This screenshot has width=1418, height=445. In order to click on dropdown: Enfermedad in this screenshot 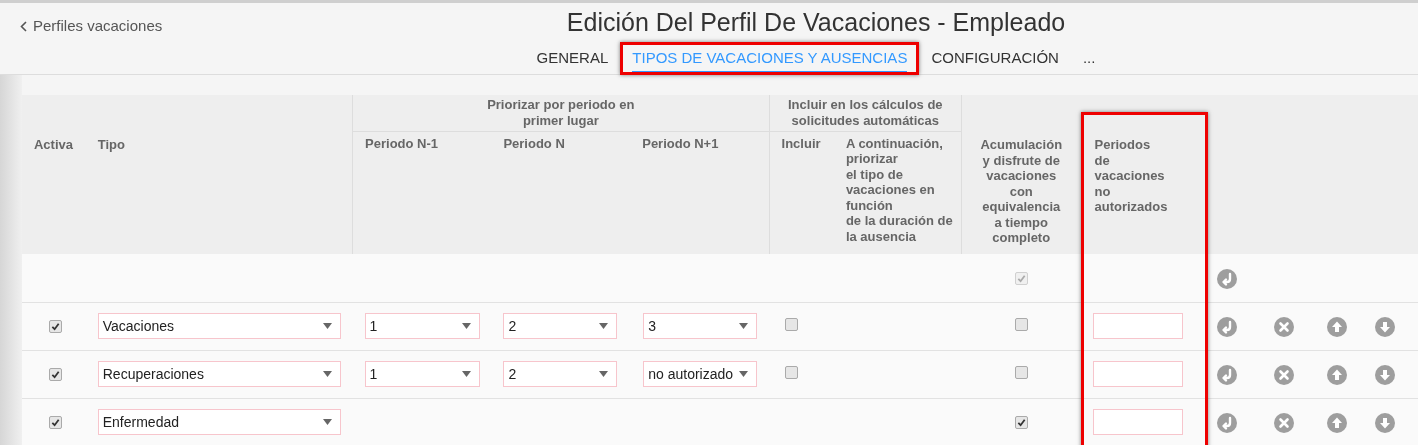, I will do `click(219, 422)`.